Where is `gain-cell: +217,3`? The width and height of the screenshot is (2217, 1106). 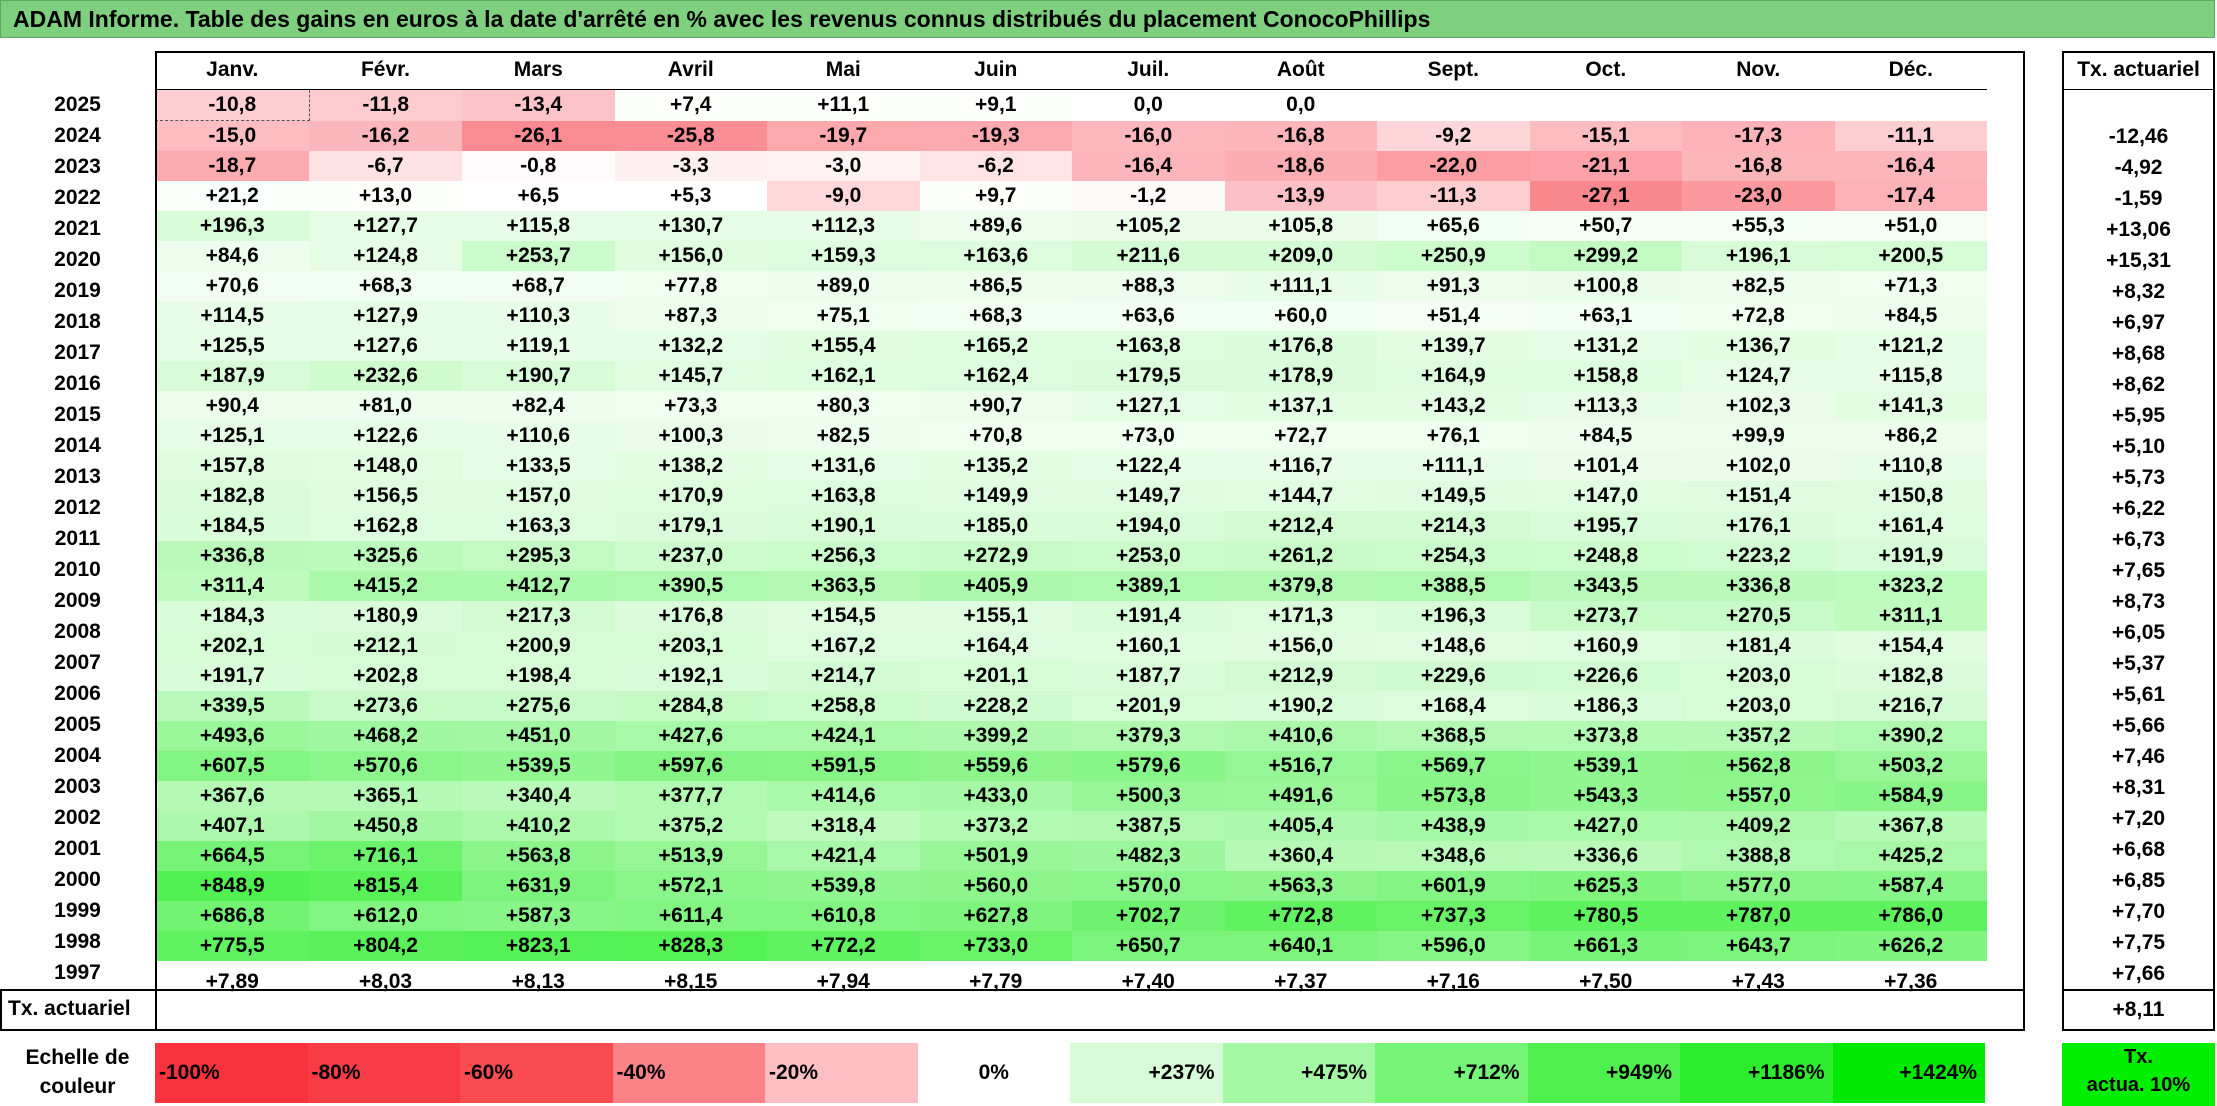
gain-cell: +217,3 is located at coordinates (538, 616).